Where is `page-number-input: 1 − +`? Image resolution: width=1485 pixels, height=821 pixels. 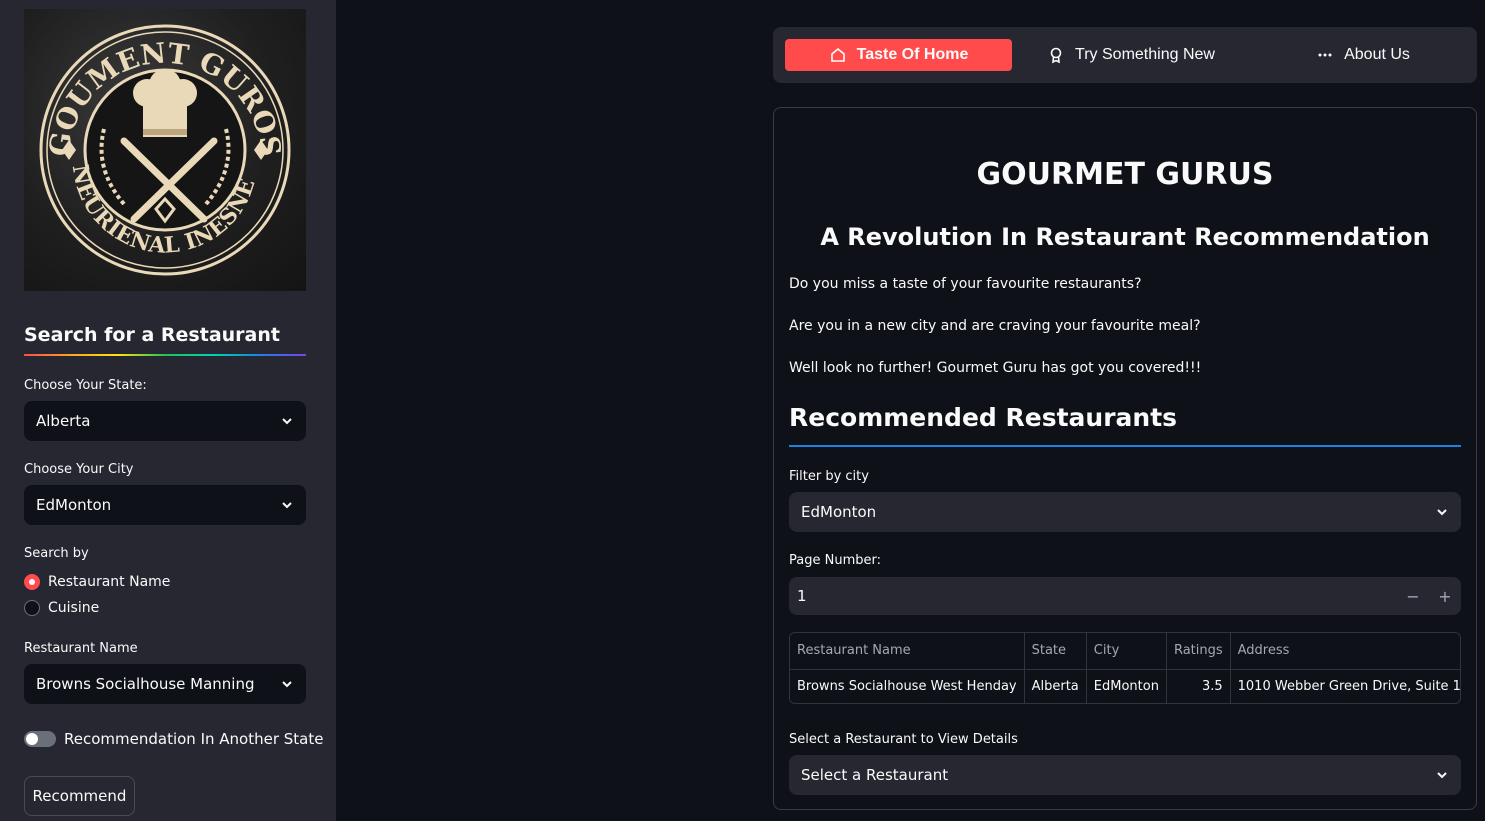 page-number-input: 1 − + is located at coordinates (1125, 596).